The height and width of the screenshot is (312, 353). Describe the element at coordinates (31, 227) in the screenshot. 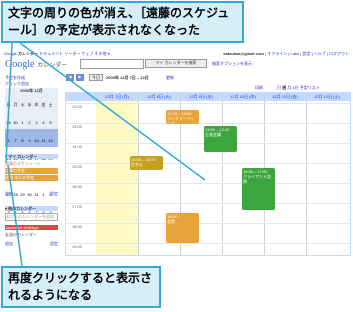

I see `calendar-item-holidays: Japanese Holidays` at that location.